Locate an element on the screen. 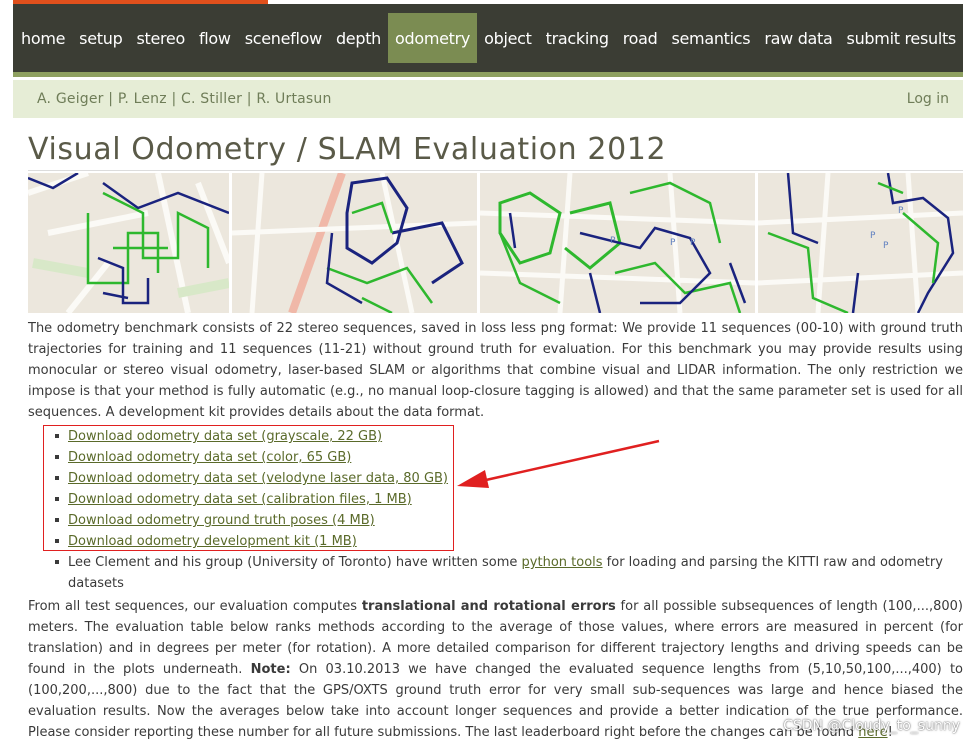 The width and height of the screenshot is (974, 747). nav-raw-data: raw data is located at coordinates (798, 38).